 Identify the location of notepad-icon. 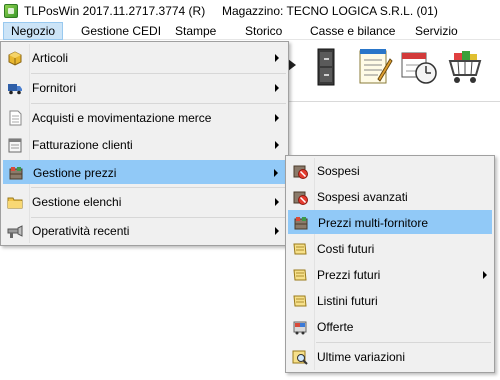
(373, 67).